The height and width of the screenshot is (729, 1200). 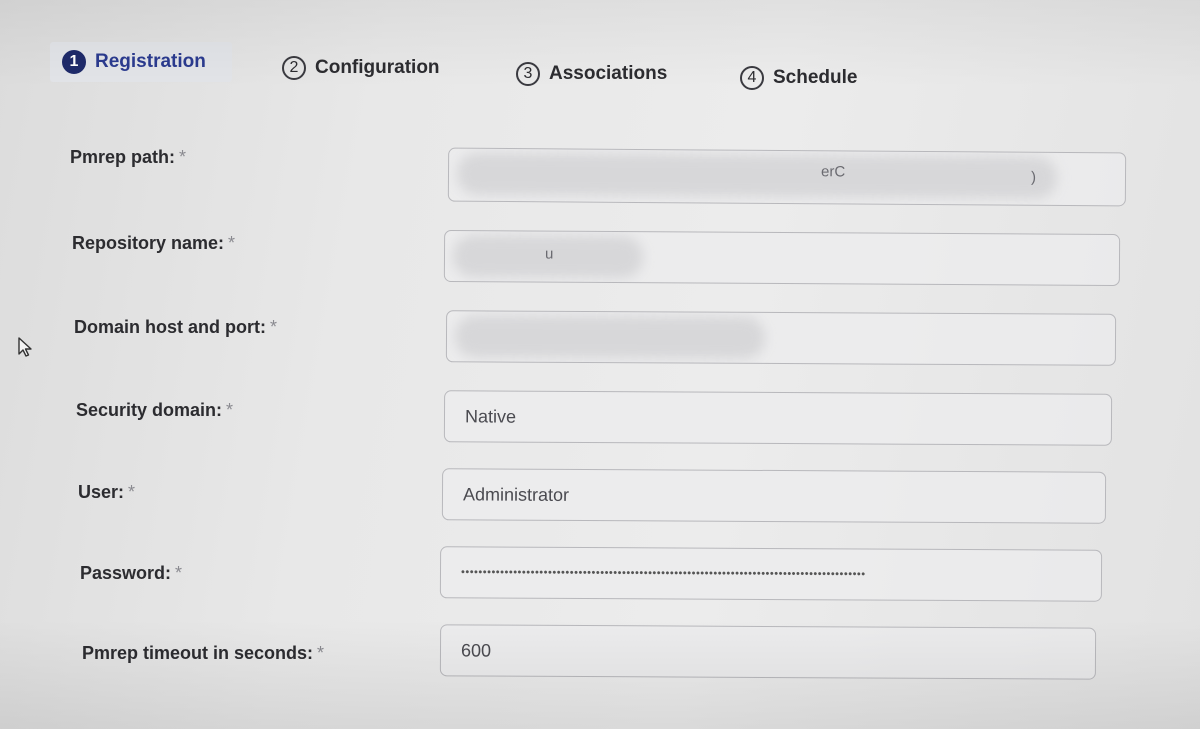 What do you see at coordinates (768, 652) in the screenshot?
I see `pmrep-timeout-field: 600` at bounding box center [768, 652].